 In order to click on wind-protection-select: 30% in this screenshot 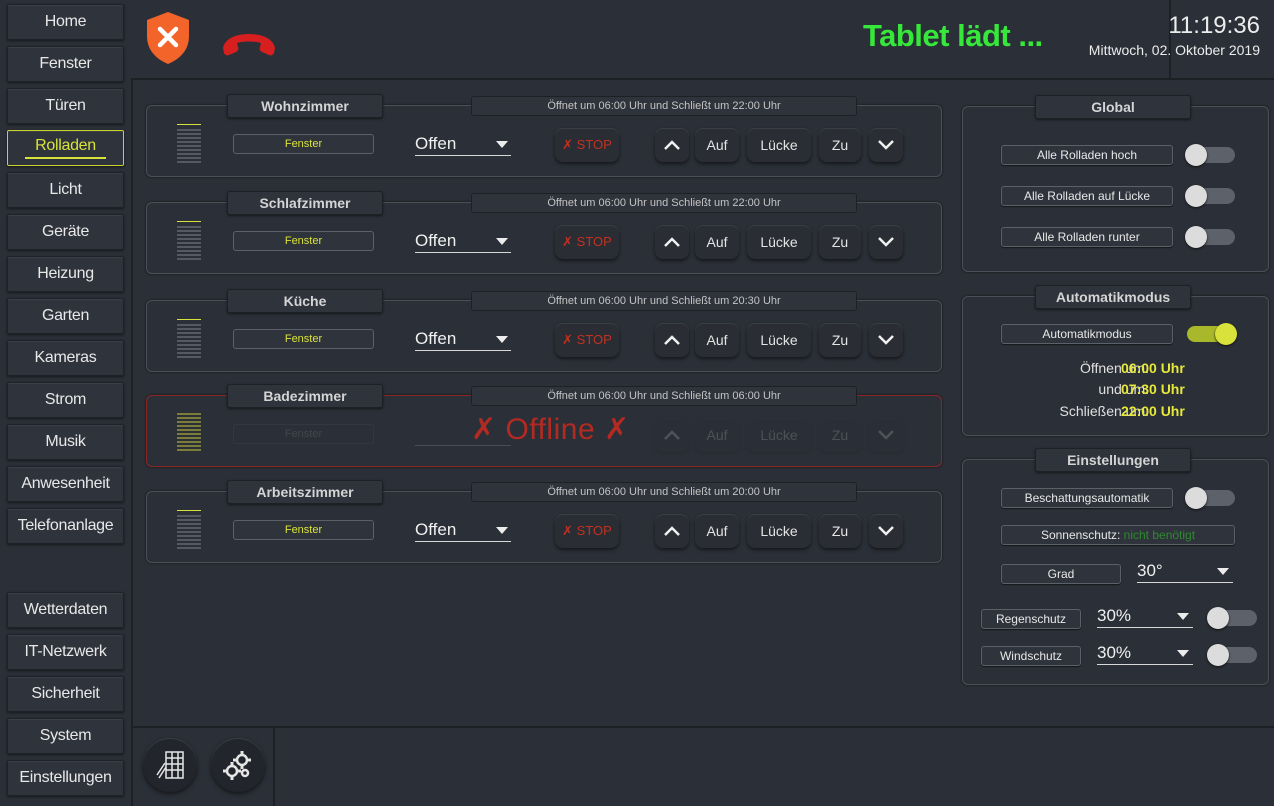, I will do `click(1145, 654)`.